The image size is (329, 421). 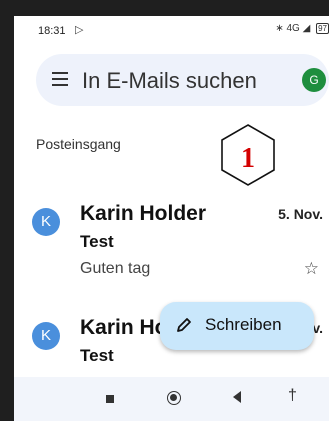 What do you see at coordinates (143, 213) in the screenshot?
I see `mail-sender: Karin Holder` at bounding box center [143, 213].